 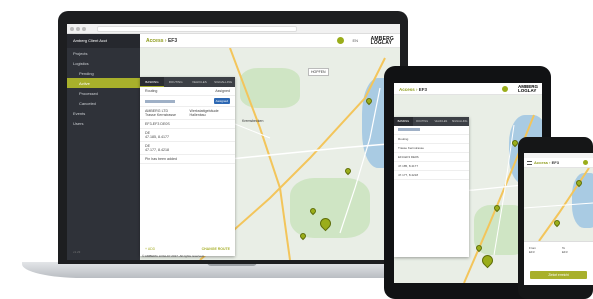 I want to click on tablet-header: Access › EF3 AMBERG LOGLAY, so click(x=468, y=89).